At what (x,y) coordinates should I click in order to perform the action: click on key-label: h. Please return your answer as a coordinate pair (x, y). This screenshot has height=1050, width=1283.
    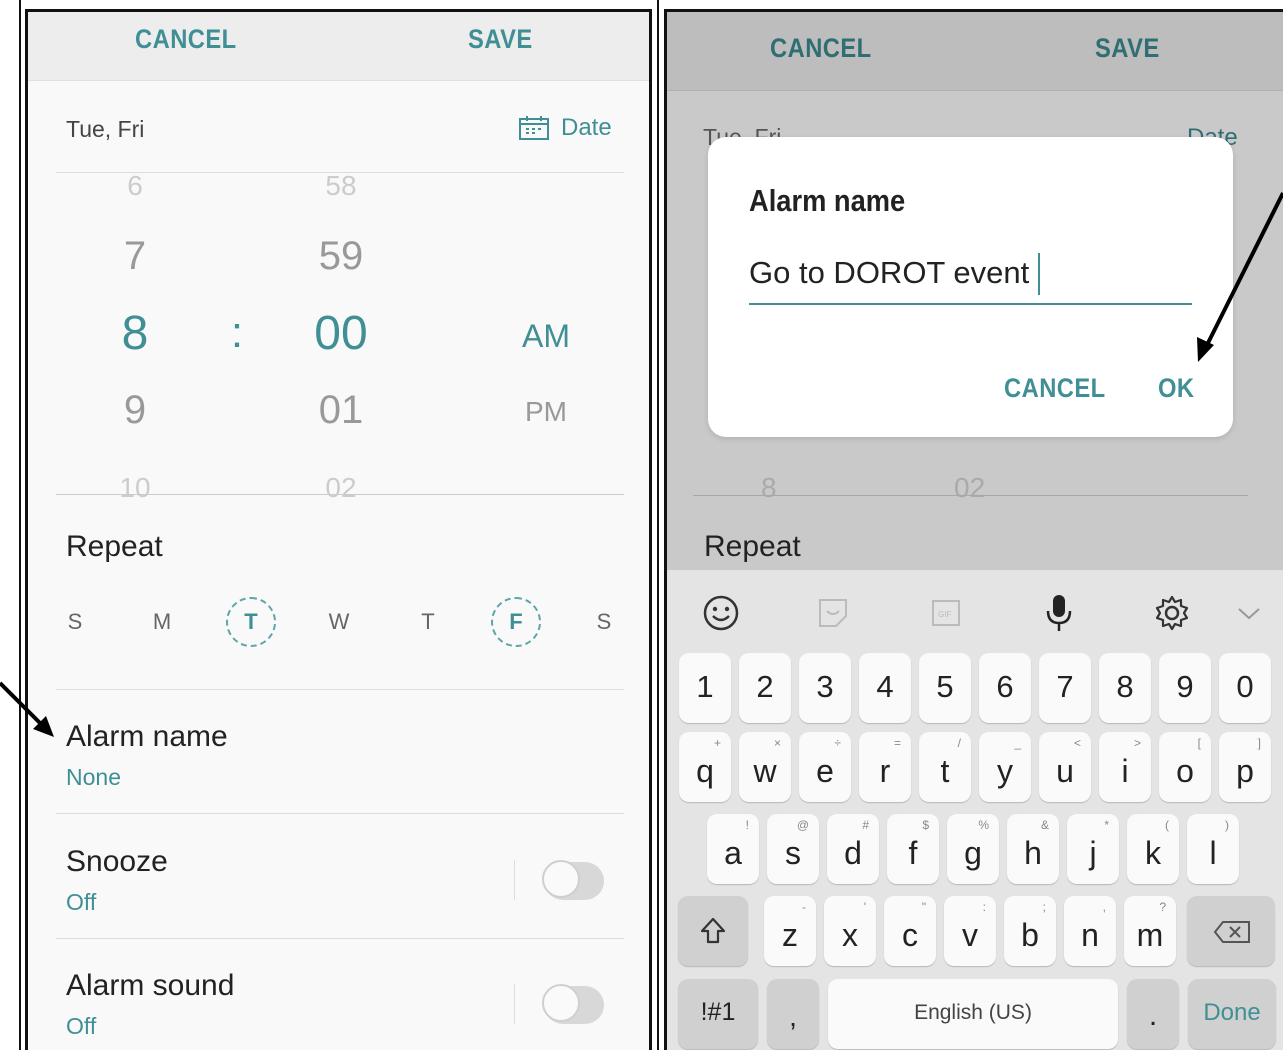
    Looking at the image, I should click on (1033, 853).